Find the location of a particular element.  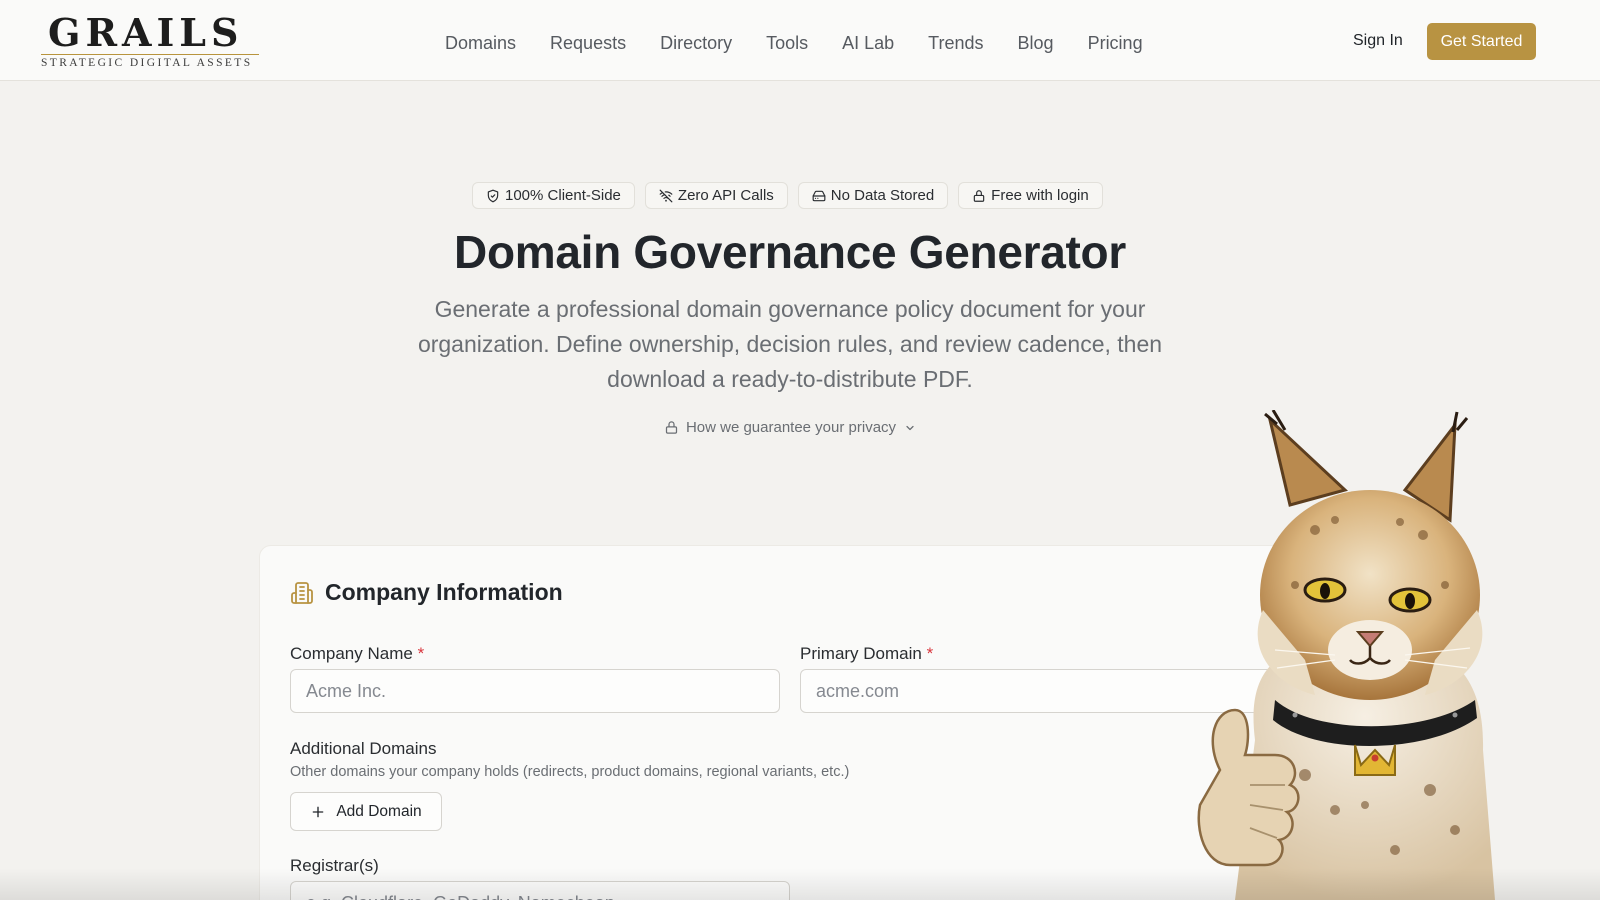

nav-pricing: Pricing is located at coordinates (1115, 43).